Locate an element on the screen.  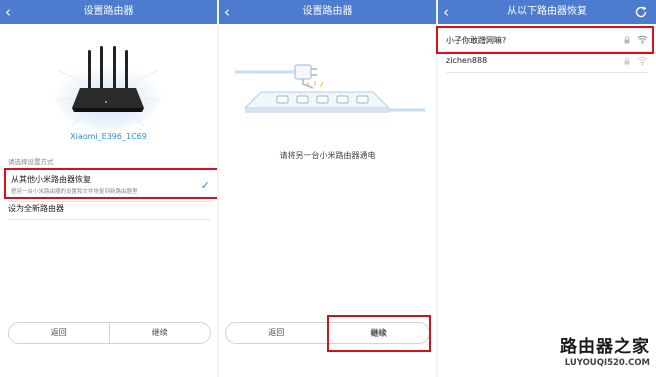
header-bar: ‹ 从以下路由器恢复 is located at coordinates (547, 12).